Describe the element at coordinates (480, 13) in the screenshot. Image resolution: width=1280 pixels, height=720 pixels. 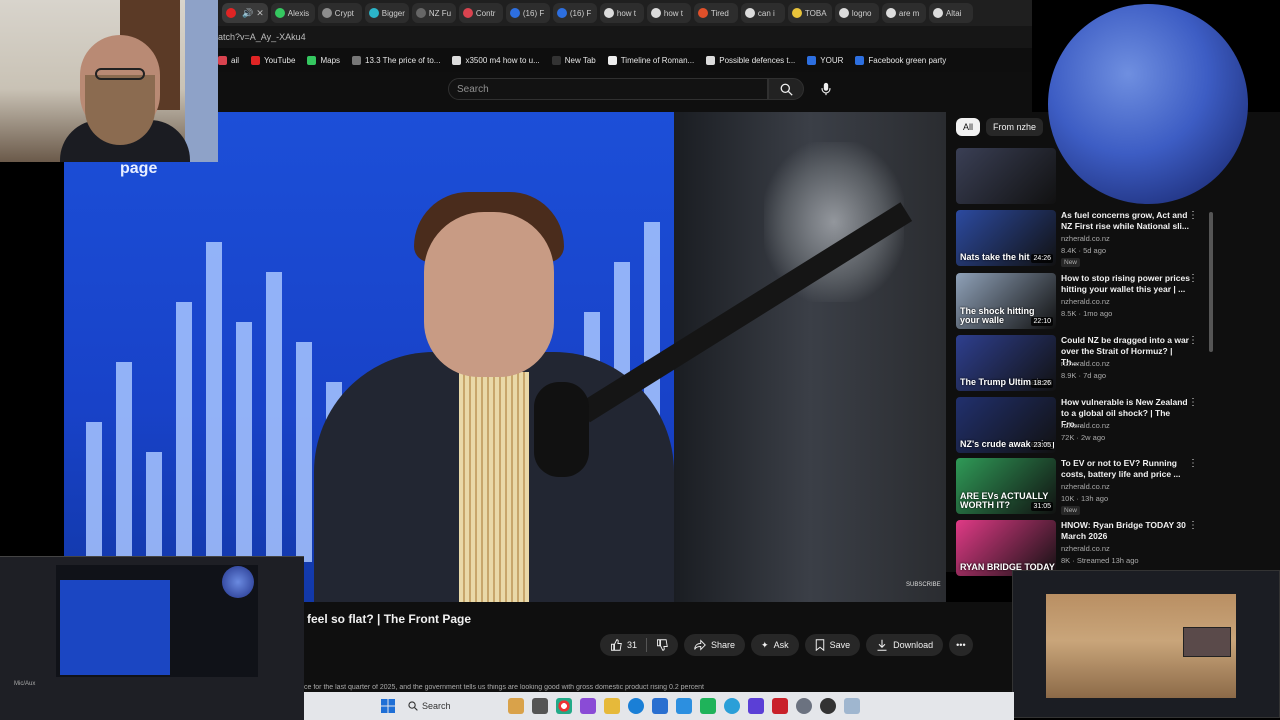
I see `browser-tab: Contr` at that location.